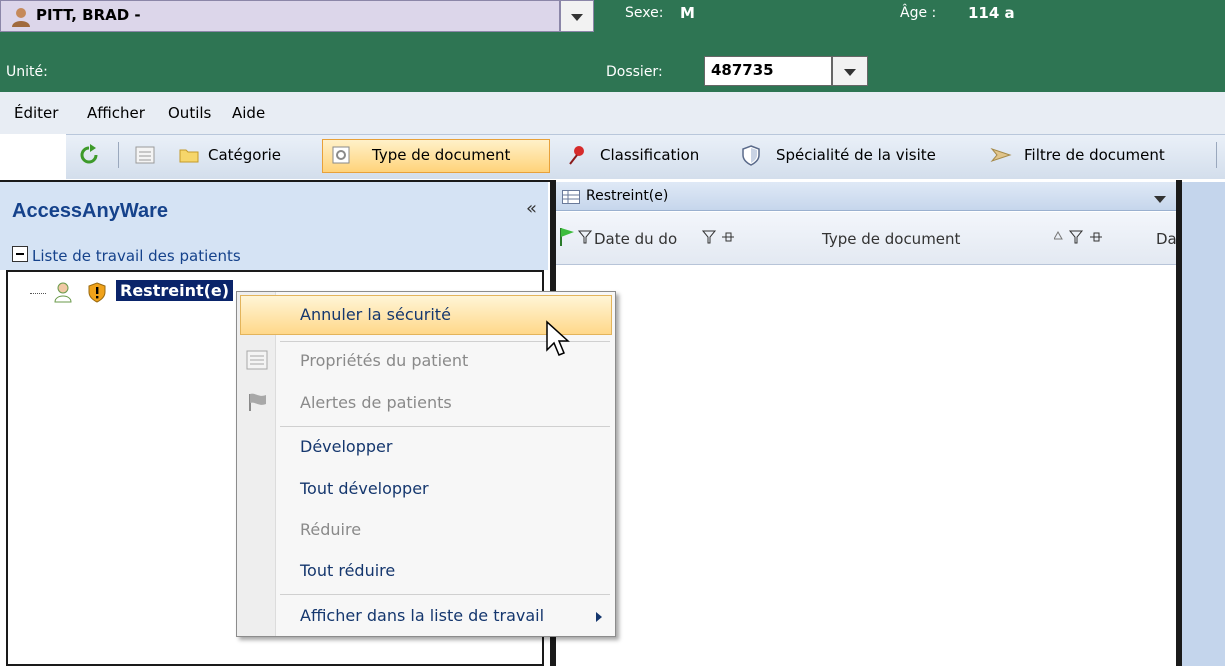 The image size is (1225, 668). What do you see at coordinates (751, 155) in the screenshot?
I see `shield-icon` at bounding box center [751, 155].